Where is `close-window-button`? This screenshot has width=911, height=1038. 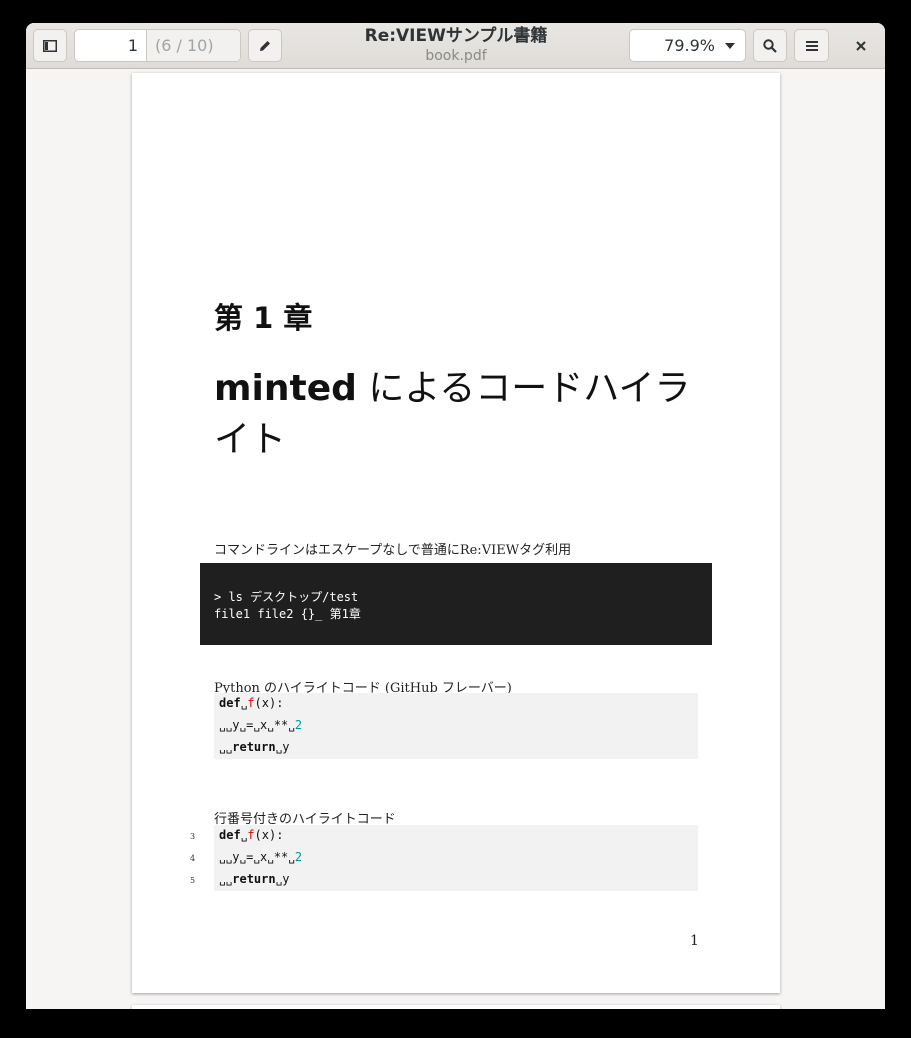
close-window-button is located at coordinates (861, 46).